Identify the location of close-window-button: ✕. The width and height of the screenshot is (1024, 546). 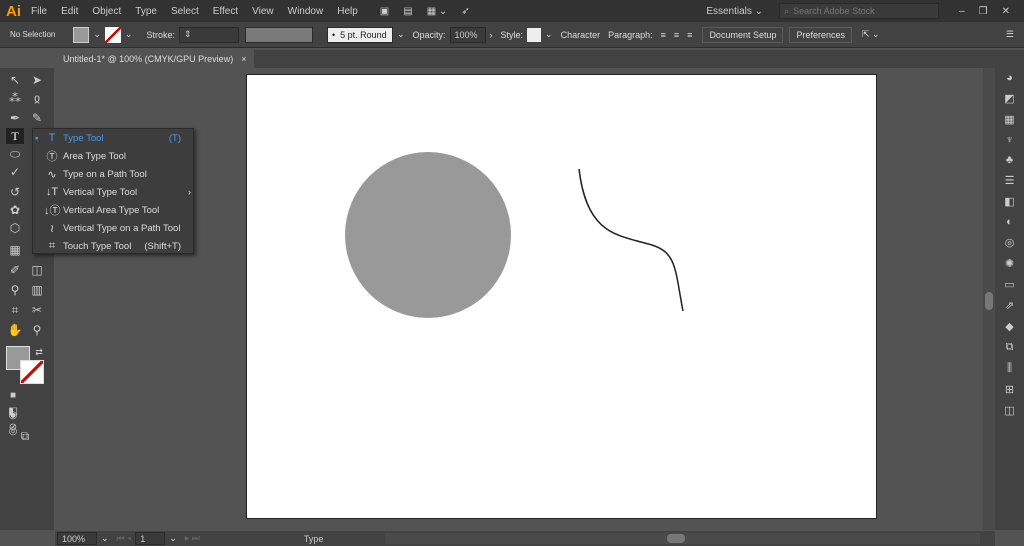
(1006, 11).